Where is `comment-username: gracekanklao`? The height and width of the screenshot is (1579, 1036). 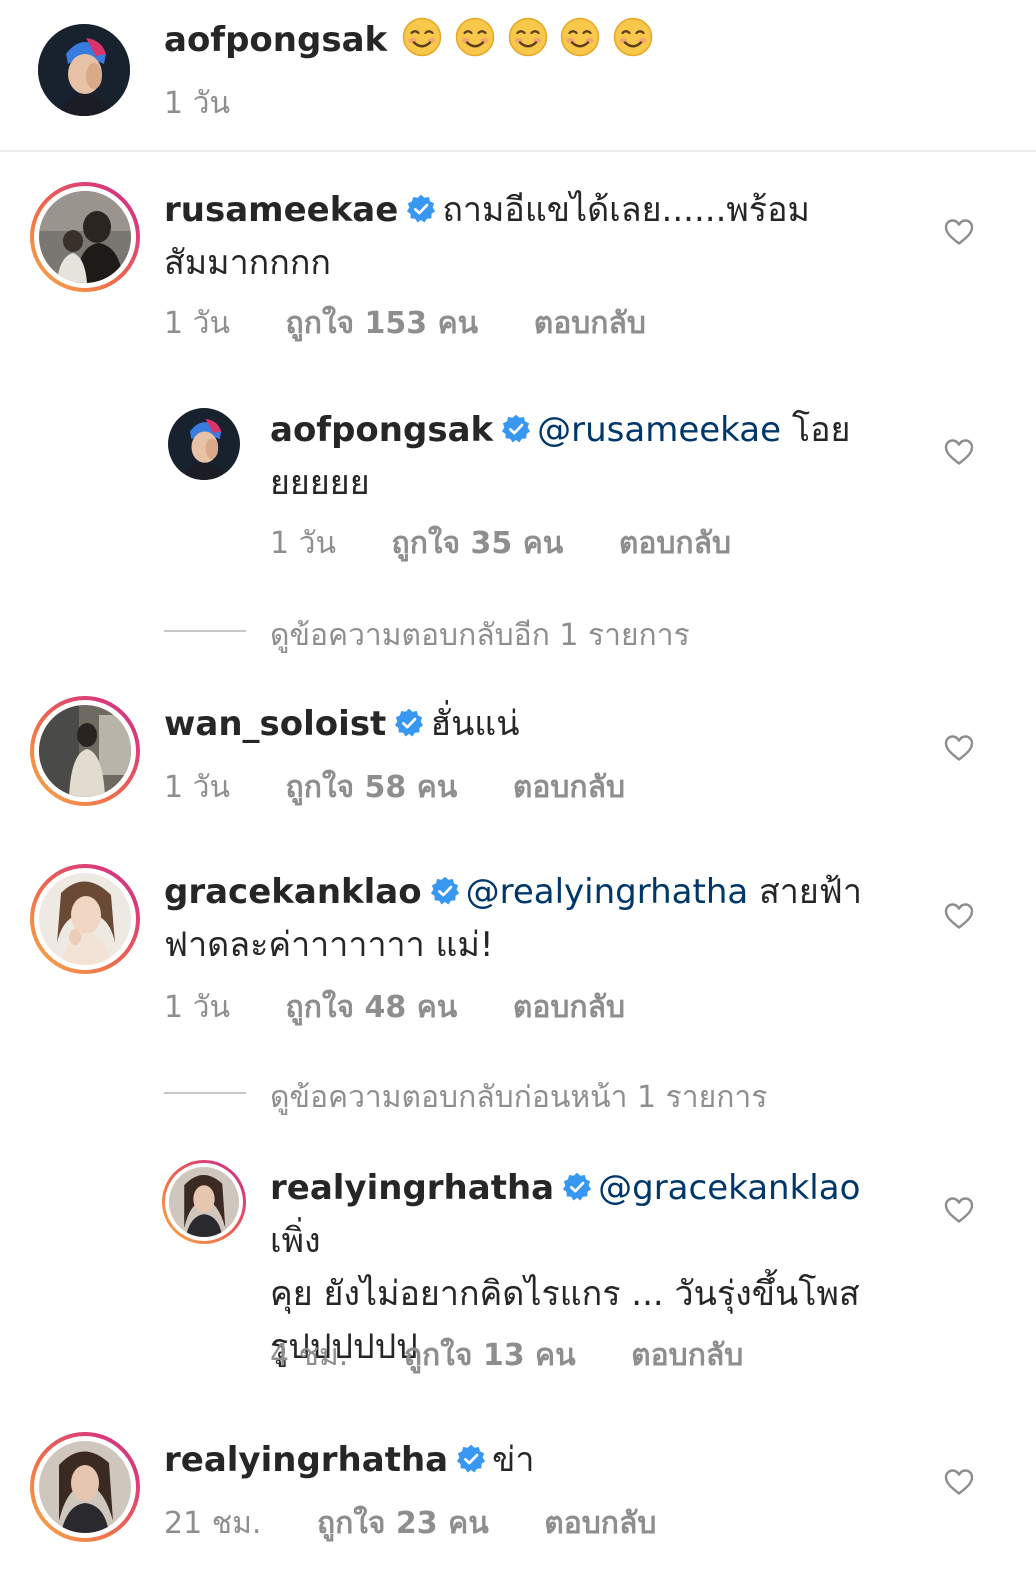
comment-username: gracekanklao is located at coordinates (293, 892).